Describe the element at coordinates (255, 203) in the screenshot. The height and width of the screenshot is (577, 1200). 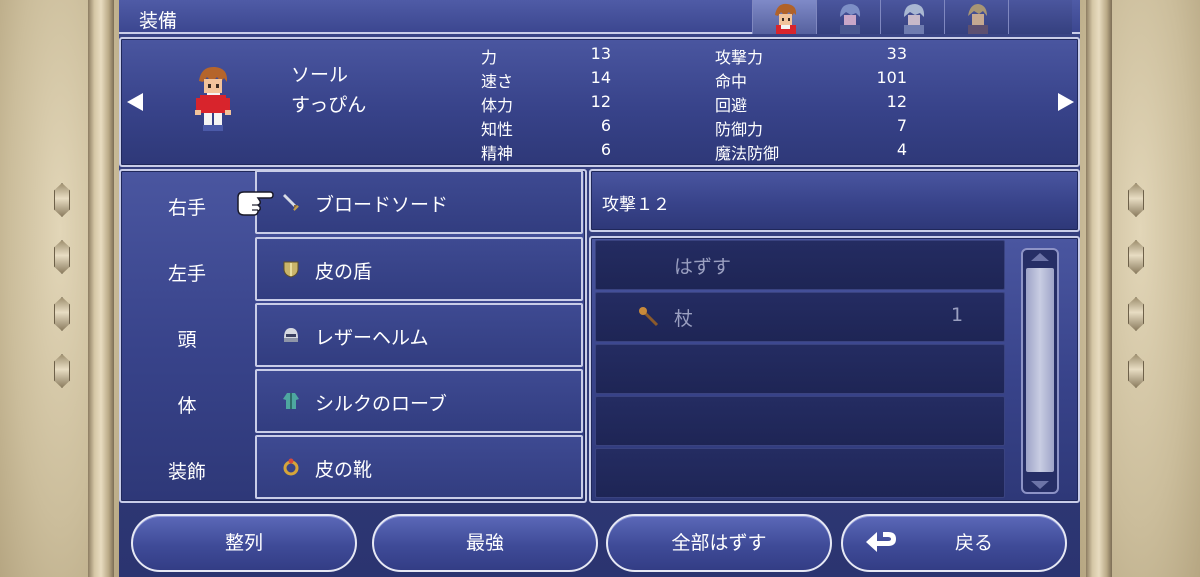
I see `pointer-hand-icon` at that location.